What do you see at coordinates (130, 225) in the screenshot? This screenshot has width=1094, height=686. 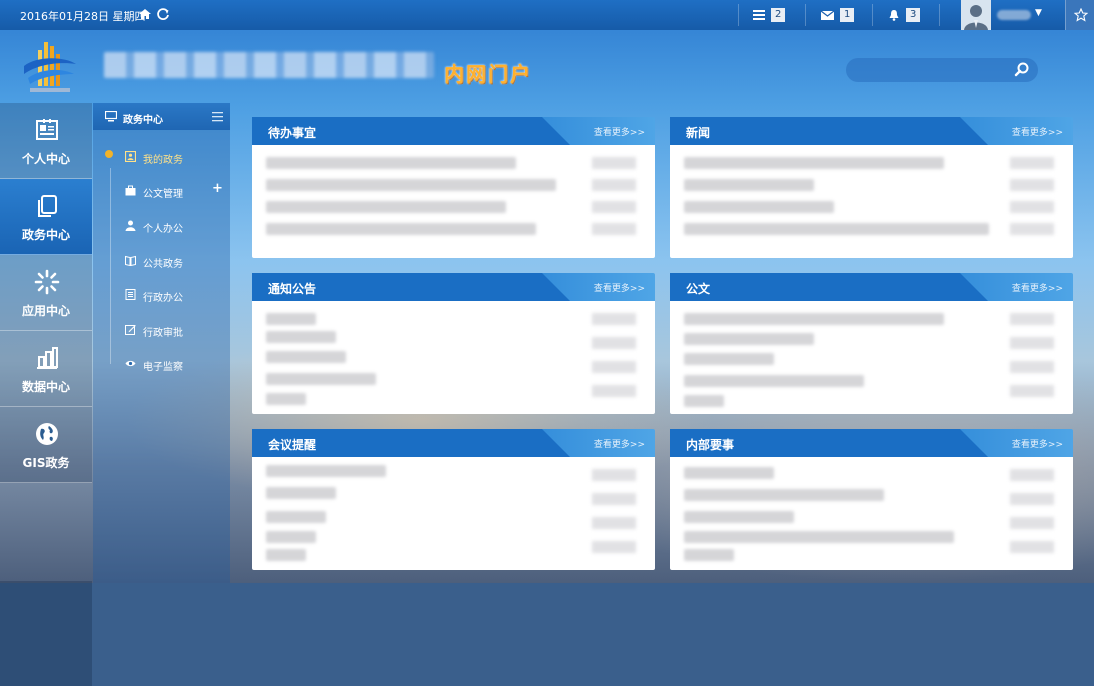 I see `user-icon` at bounding box center [130, 225].